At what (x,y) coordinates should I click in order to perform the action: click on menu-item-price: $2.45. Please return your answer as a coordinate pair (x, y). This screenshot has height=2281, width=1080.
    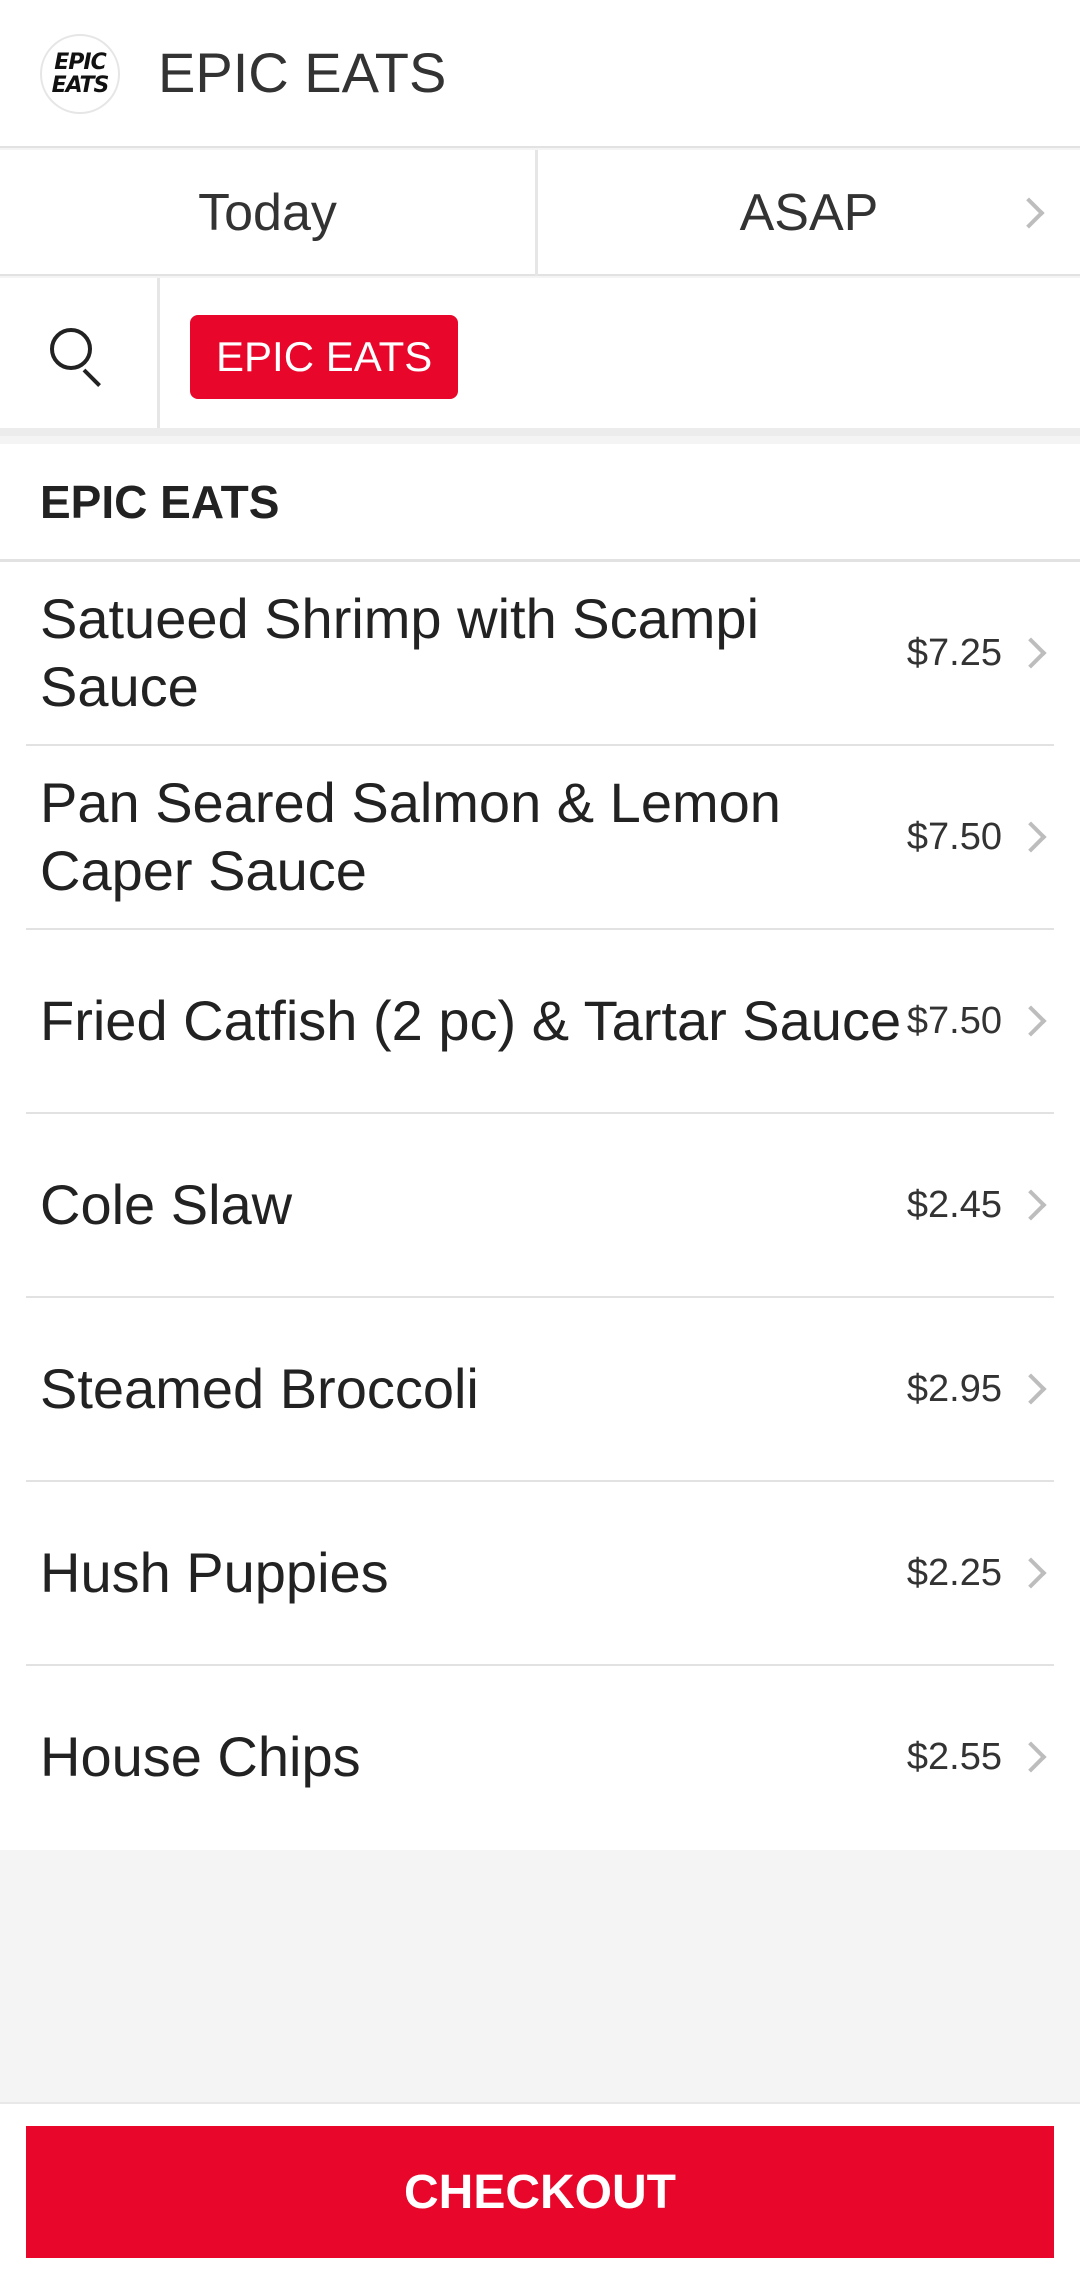
    Looking at the image, I should click on (954, 1204).